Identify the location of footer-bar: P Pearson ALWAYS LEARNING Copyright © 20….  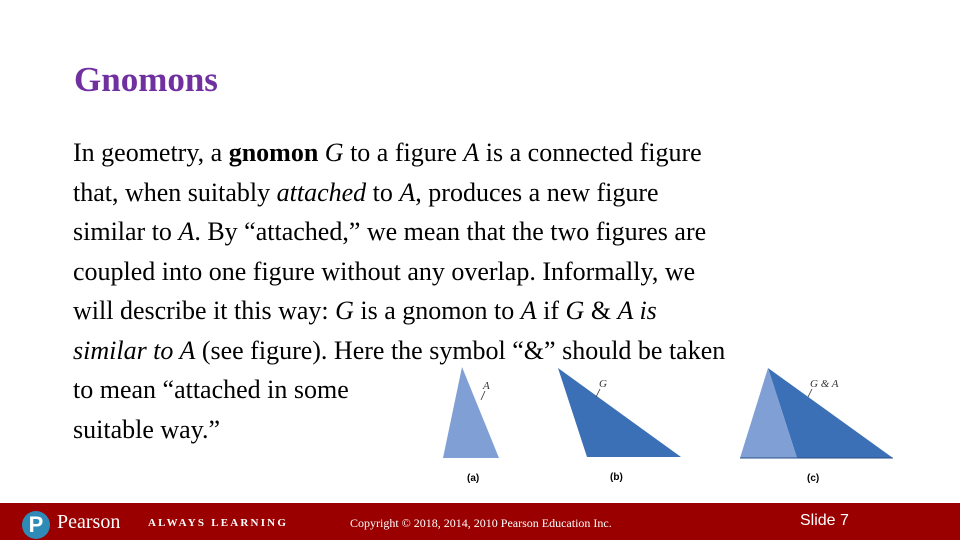
(480, 521).